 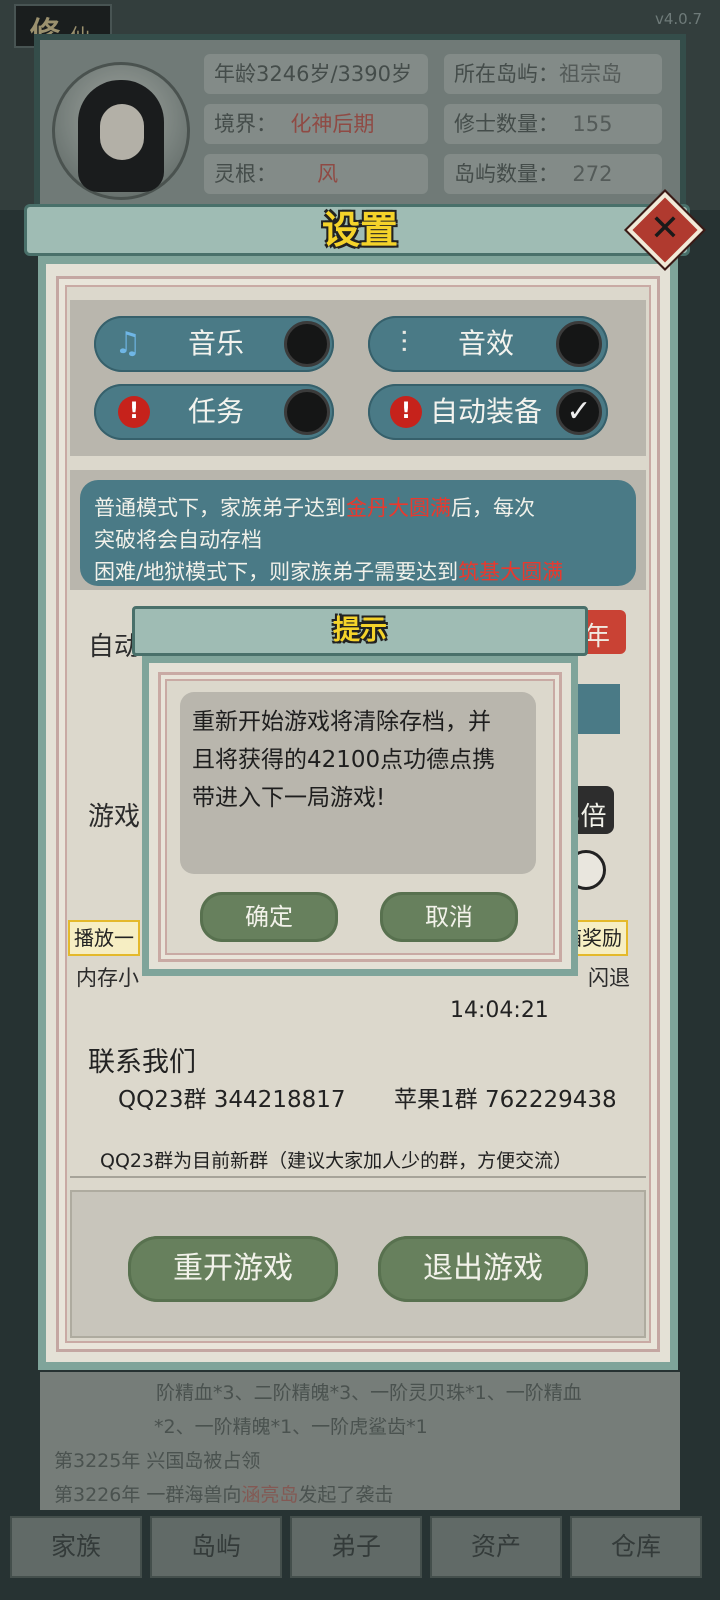 What do you see at coordinates (483, 1269) in the screenshot?
I see `exit-game-button: 退出游戏` at bounding box center [483, 1269].